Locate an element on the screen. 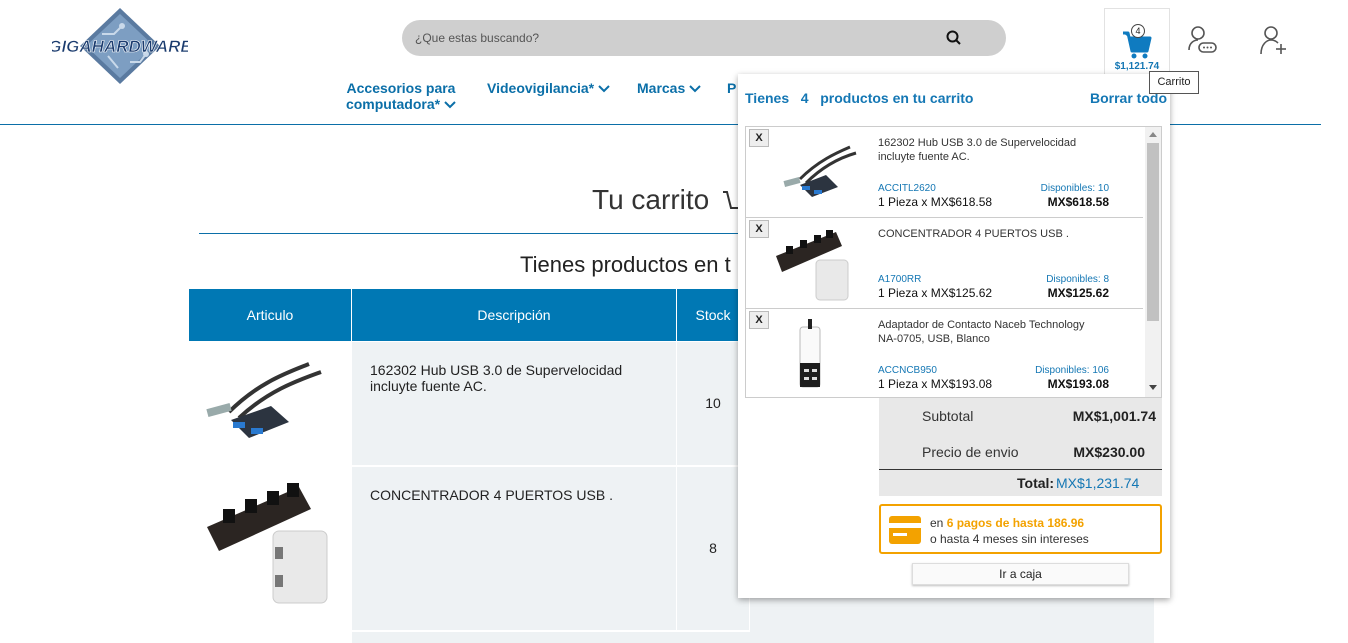  subtotal-label: Subtotal is located at coordinates (948, 416).